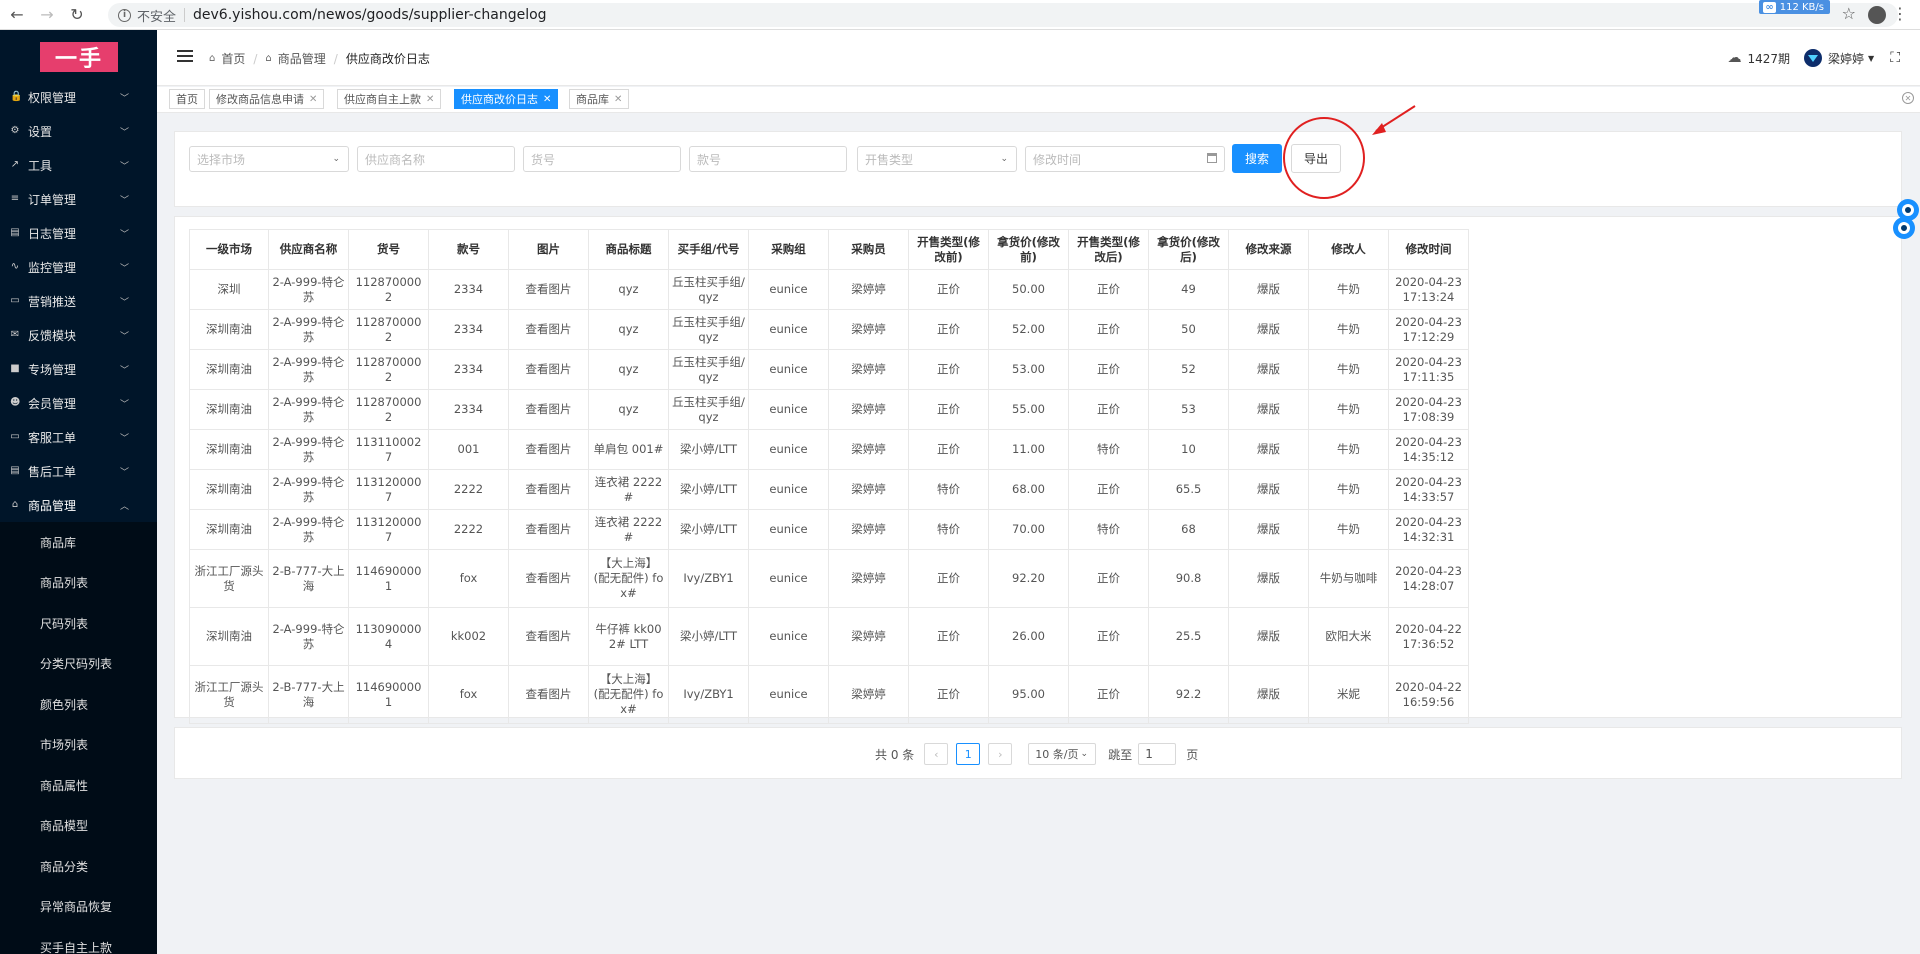 The height and width of the screenshot is (954, 1920). I want to click on tab-label: 首页, so click(187, 99).